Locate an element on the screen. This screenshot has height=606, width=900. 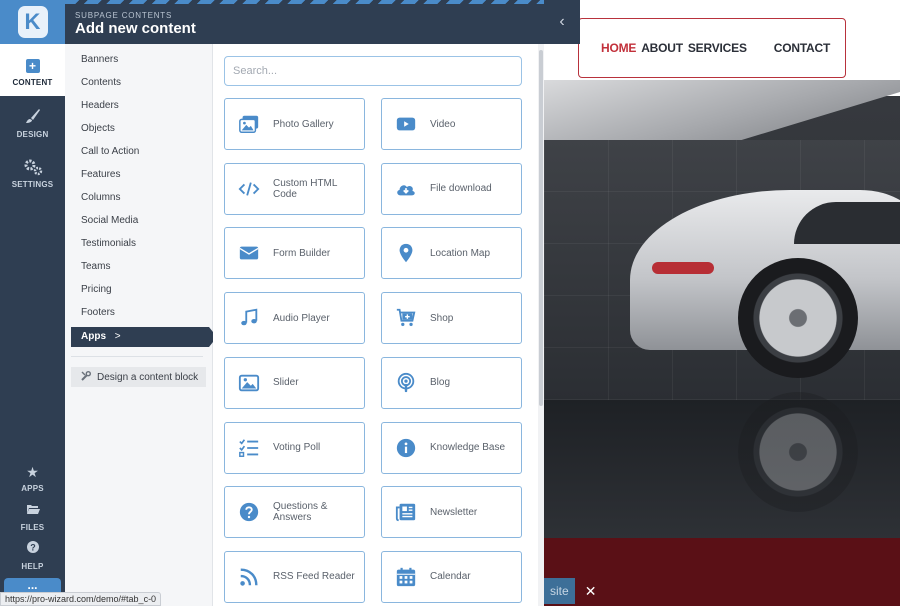
panel-scrollbar is located at coordinates (541, 325).